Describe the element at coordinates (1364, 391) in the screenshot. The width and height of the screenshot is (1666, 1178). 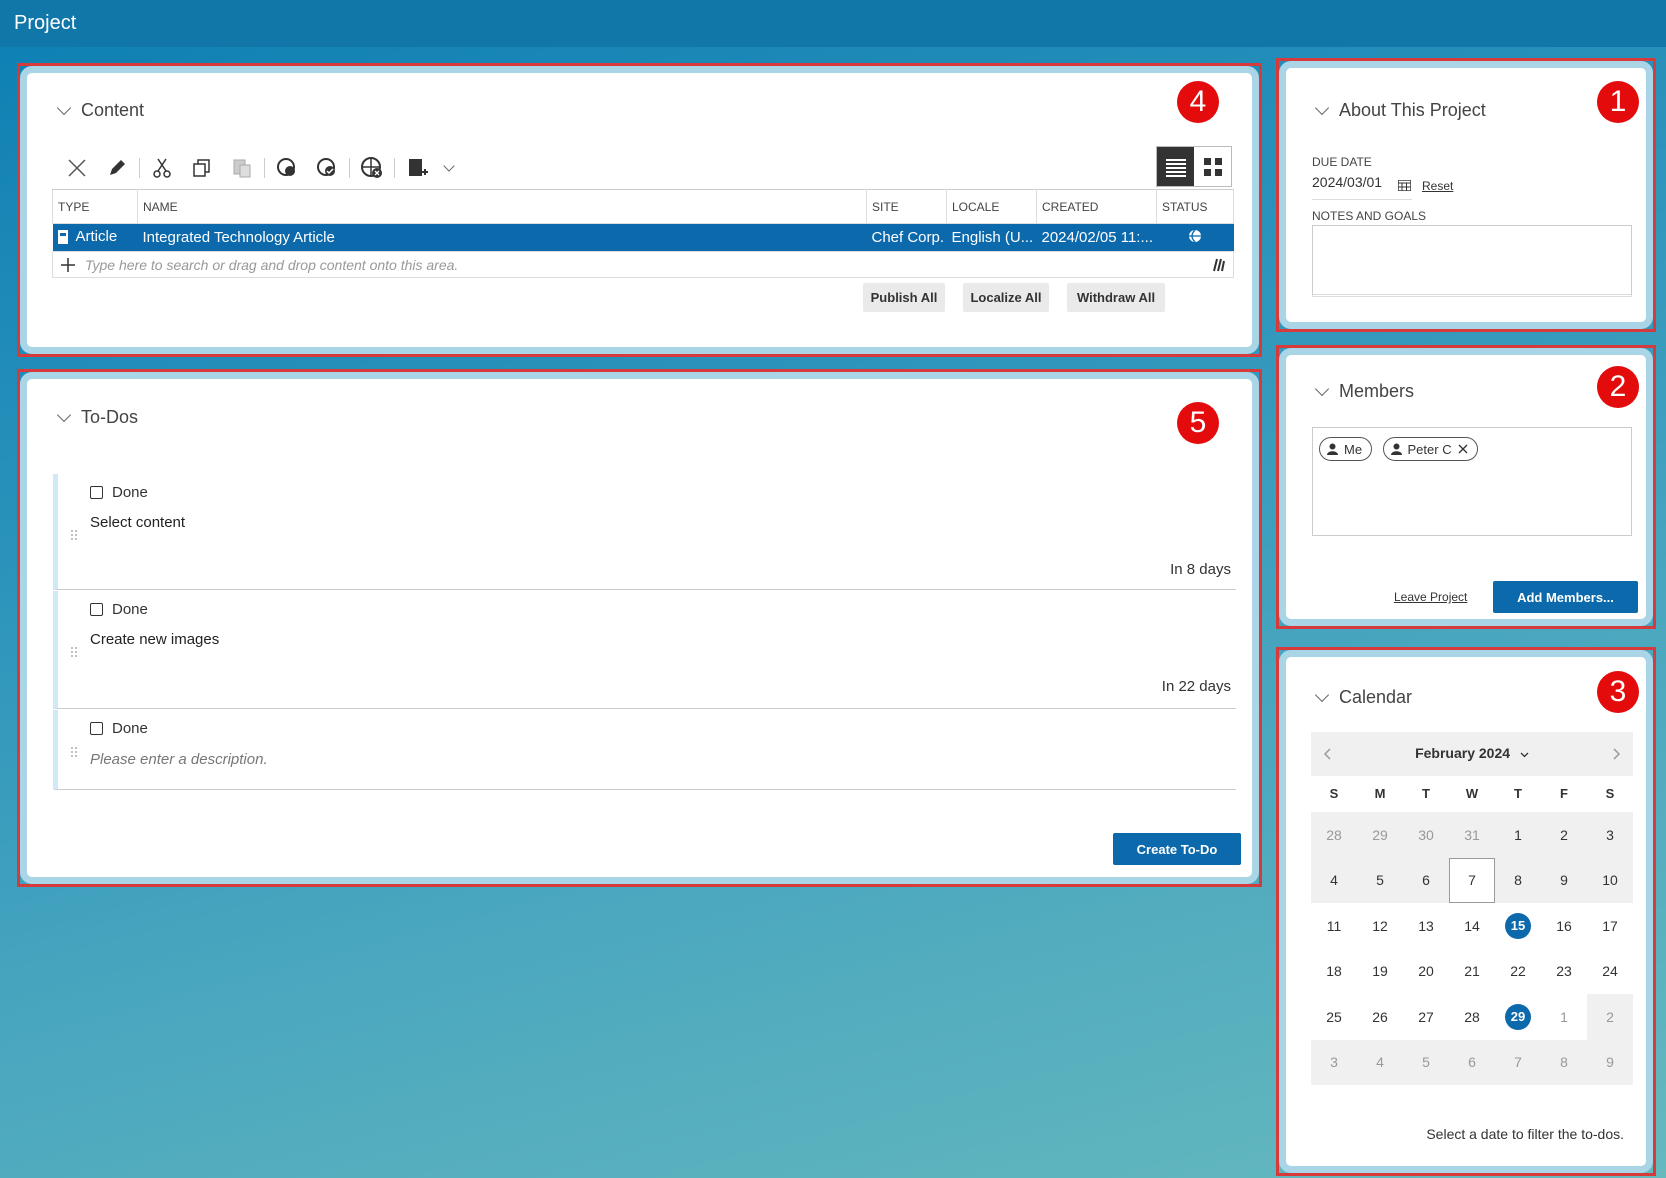
I see `members-header: Members` at that location.